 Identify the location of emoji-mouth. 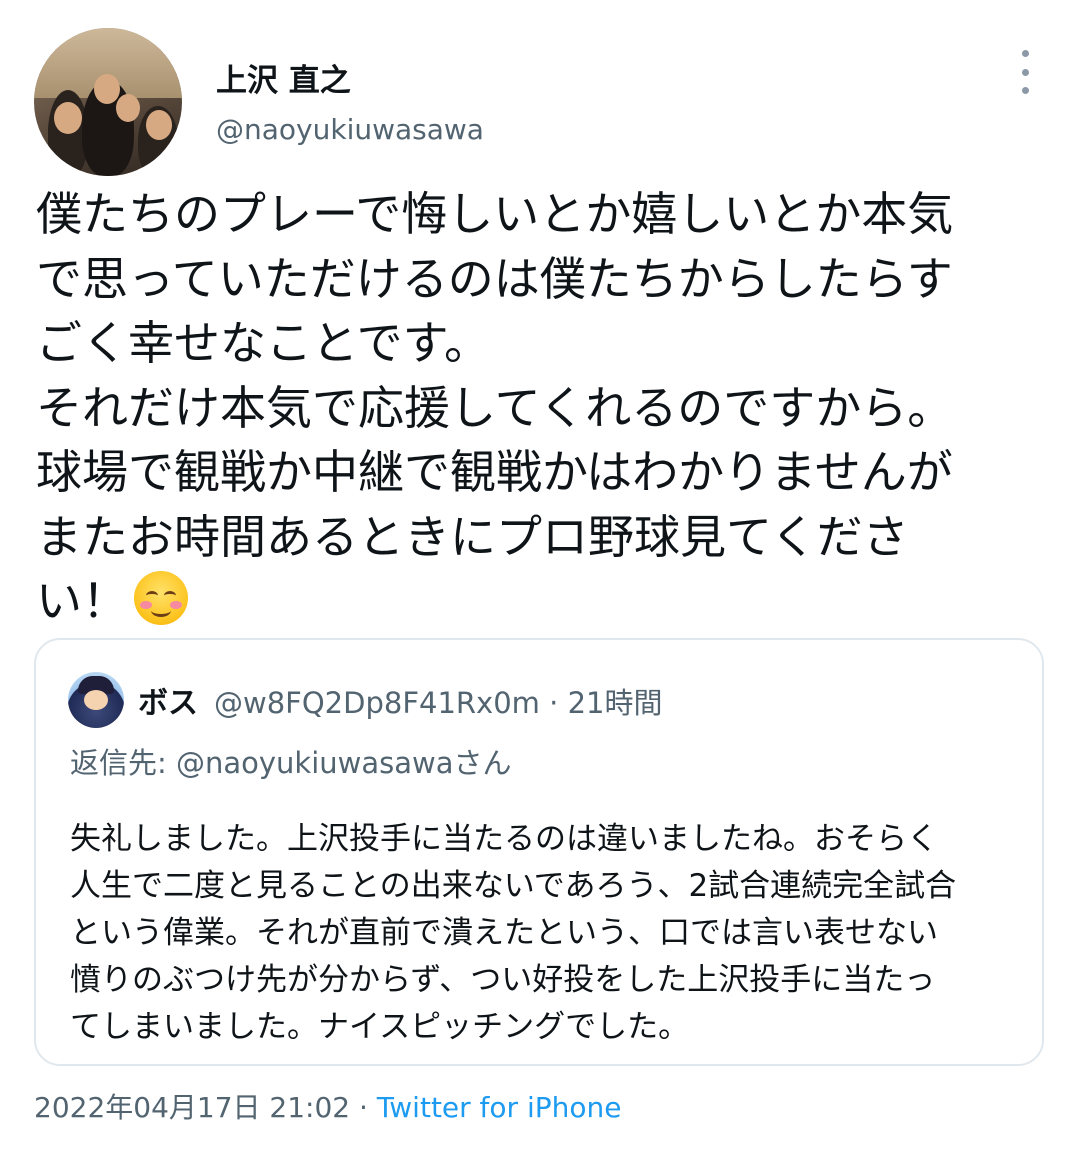
(161, 610).